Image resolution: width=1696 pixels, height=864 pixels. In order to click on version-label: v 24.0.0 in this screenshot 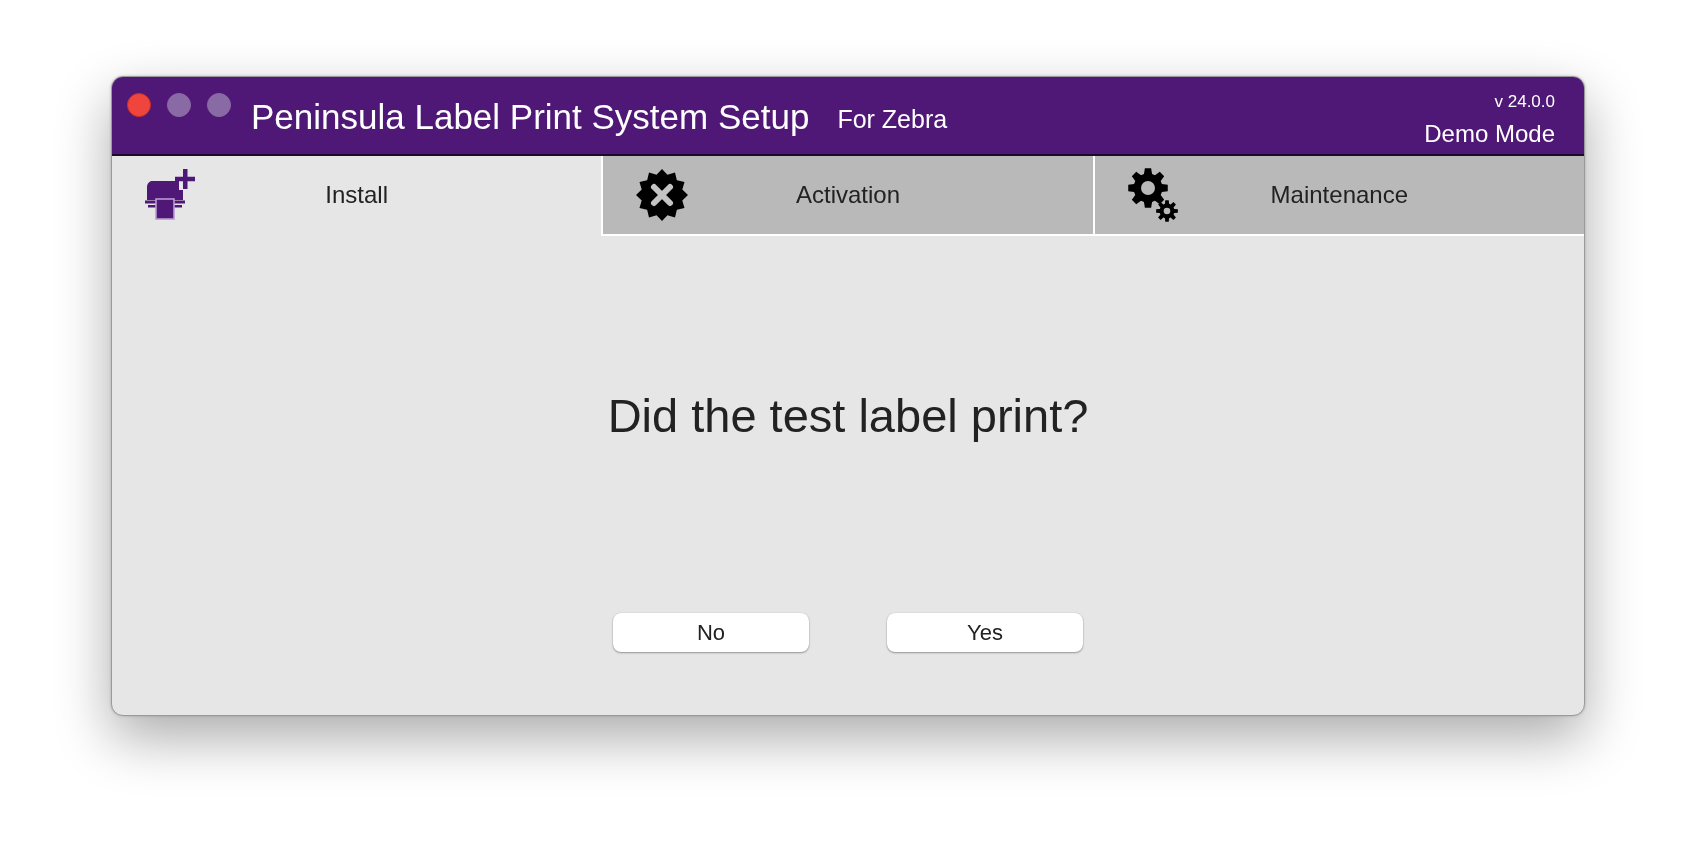, I will do `click(1524, 102)`.